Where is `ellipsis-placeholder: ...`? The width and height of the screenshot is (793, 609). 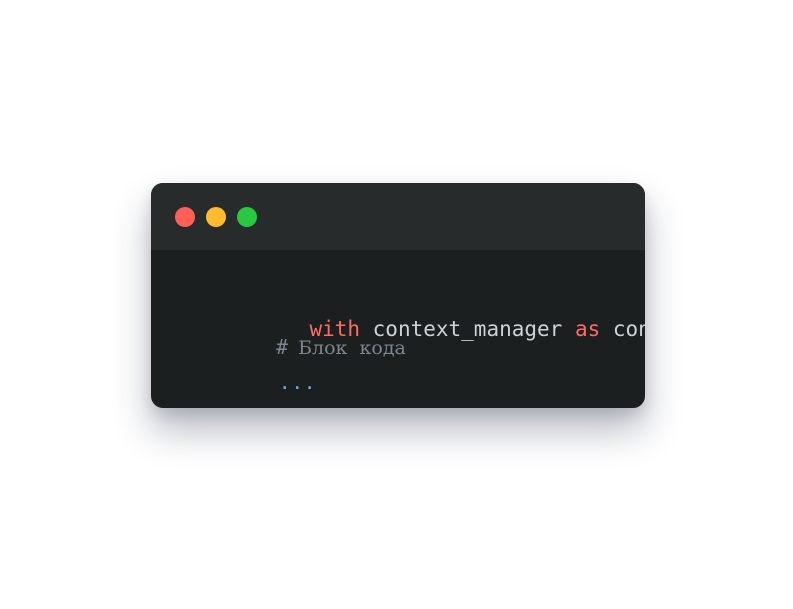
ellipsis-placeholder: ... is located at coordinates (298, 383).